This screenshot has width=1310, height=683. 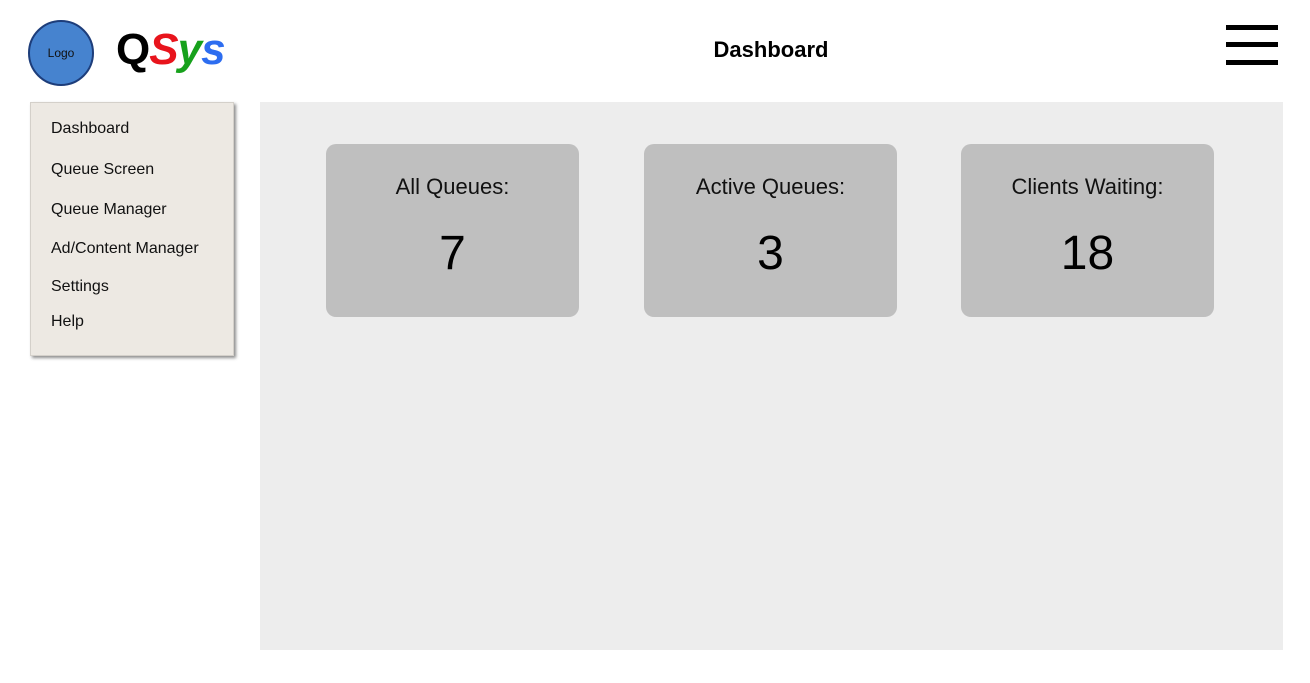 I want to click on stat-value: 3, so click(x=770, y=253).